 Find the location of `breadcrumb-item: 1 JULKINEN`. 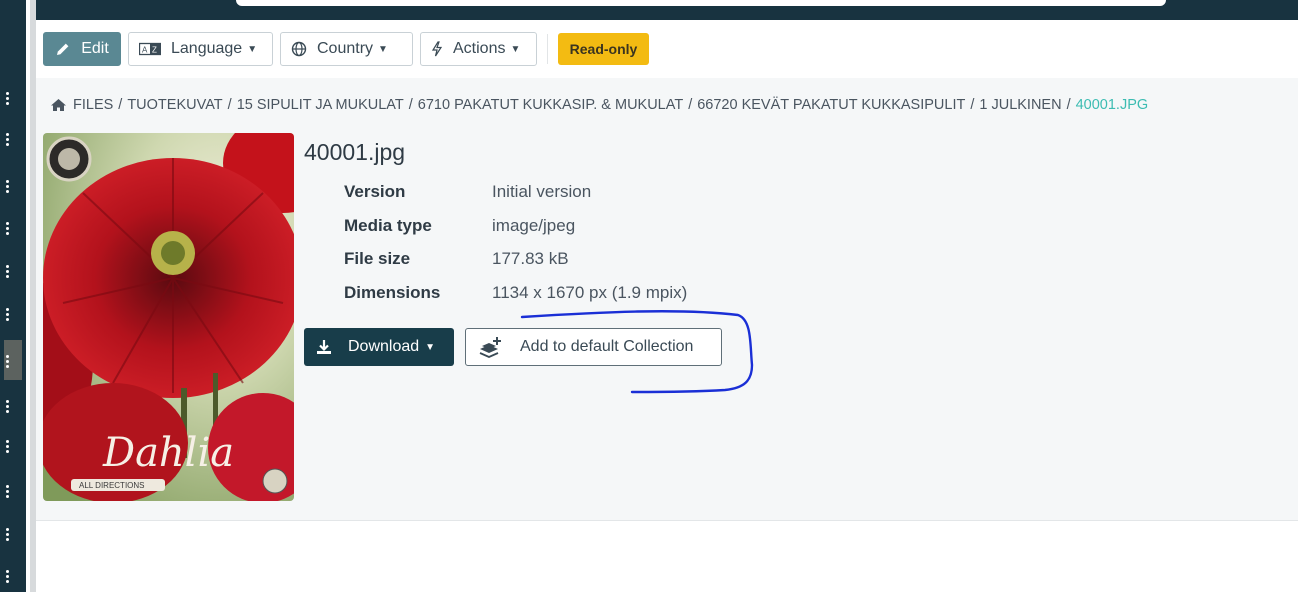

breadcrumb-item: 1 JULKINEN is located at coordinates (1020, 105).